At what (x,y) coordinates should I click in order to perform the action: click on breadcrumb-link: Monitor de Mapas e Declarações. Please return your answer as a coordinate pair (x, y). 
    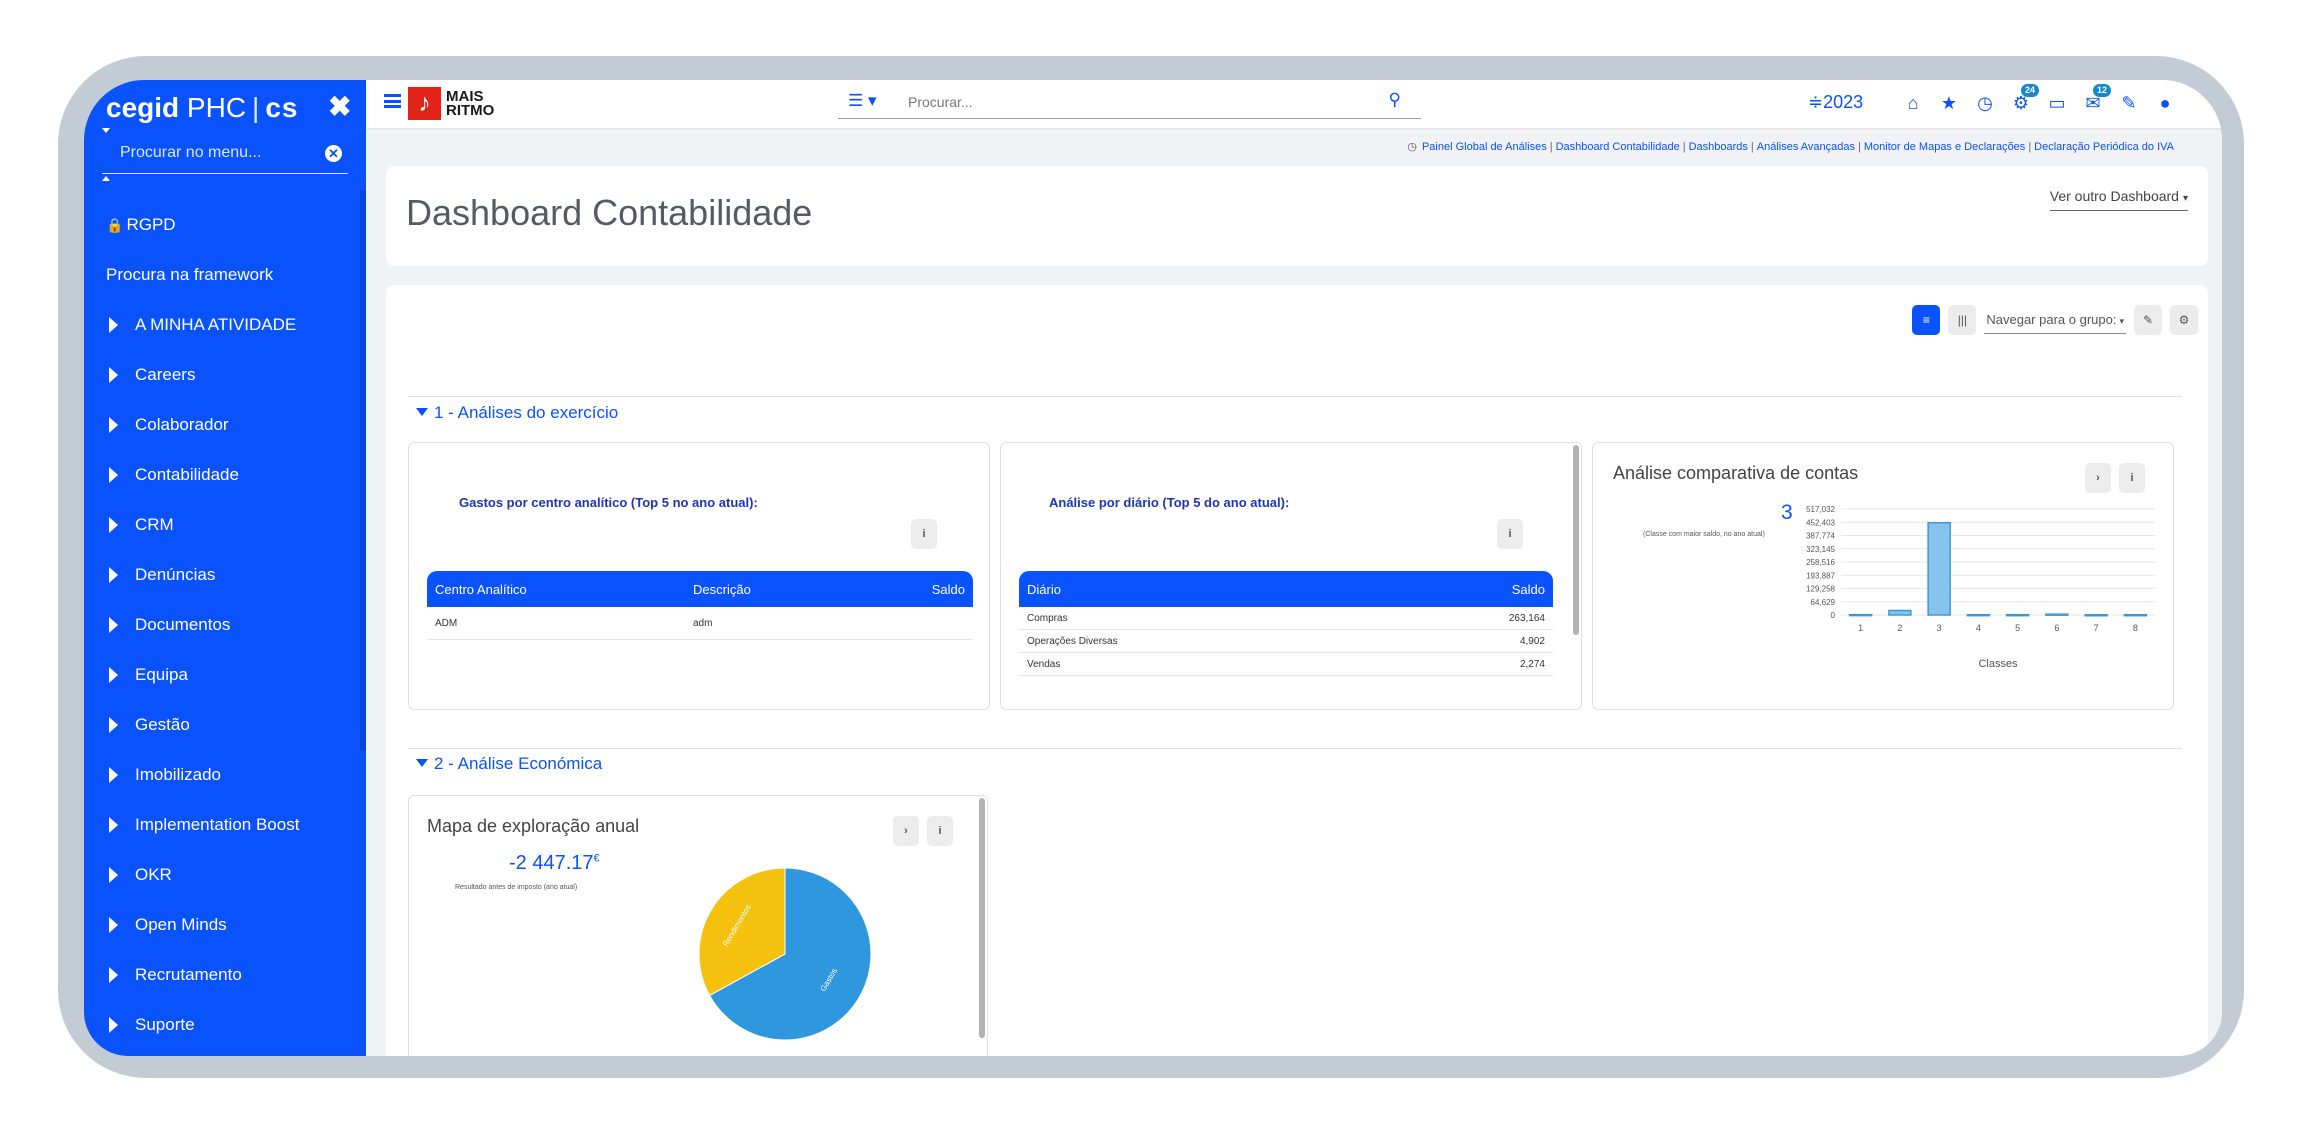
    Looking at the image, I should click on (1944, 147).